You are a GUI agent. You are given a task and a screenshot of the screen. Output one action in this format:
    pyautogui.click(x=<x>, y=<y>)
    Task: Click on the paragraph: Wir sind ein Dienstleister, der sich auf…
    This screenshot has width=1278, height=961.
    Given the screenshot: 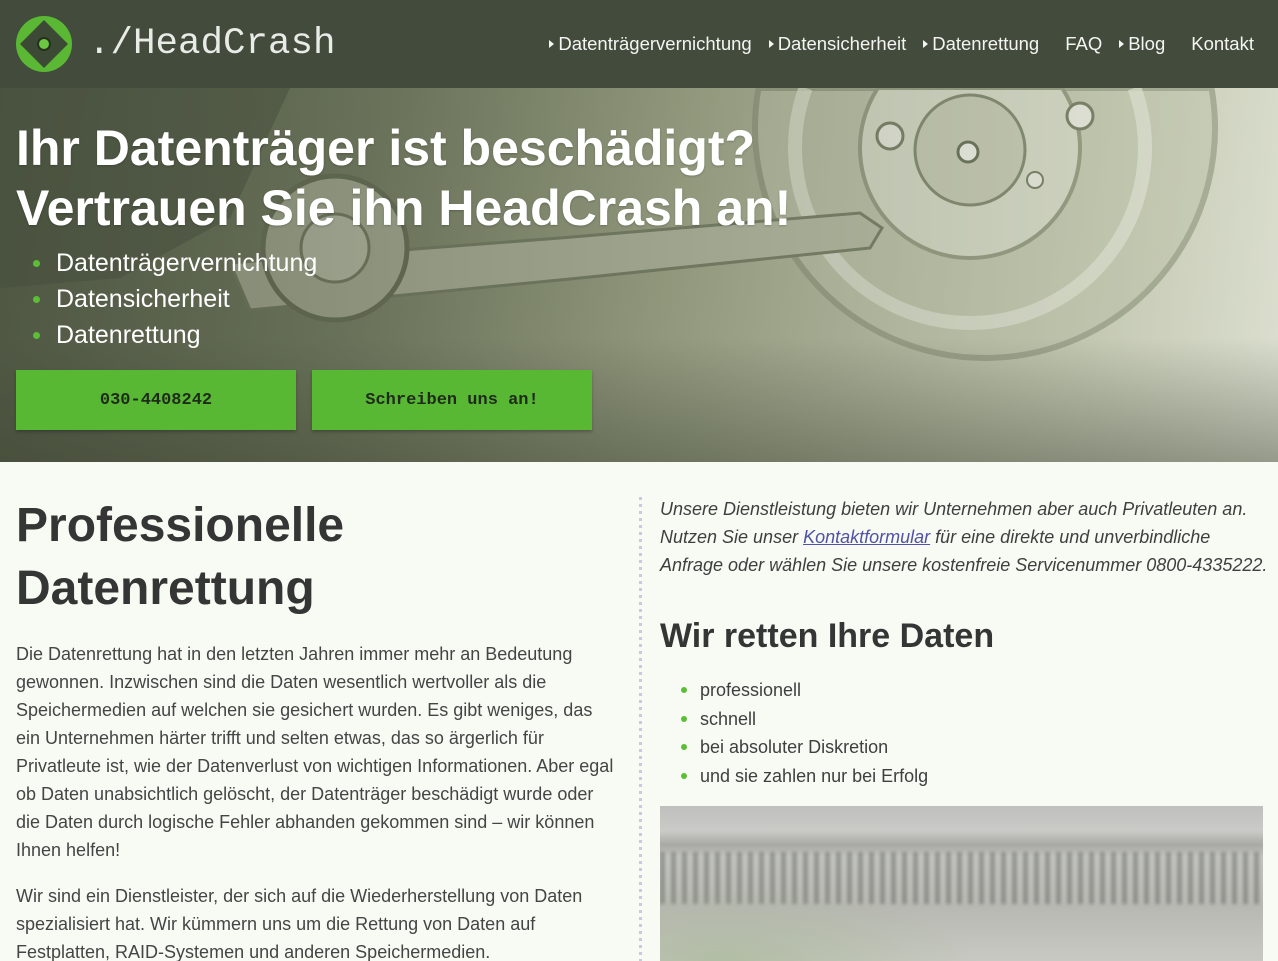 What is the action you would take?
    pyautogui.click(x=299, y=923)
    